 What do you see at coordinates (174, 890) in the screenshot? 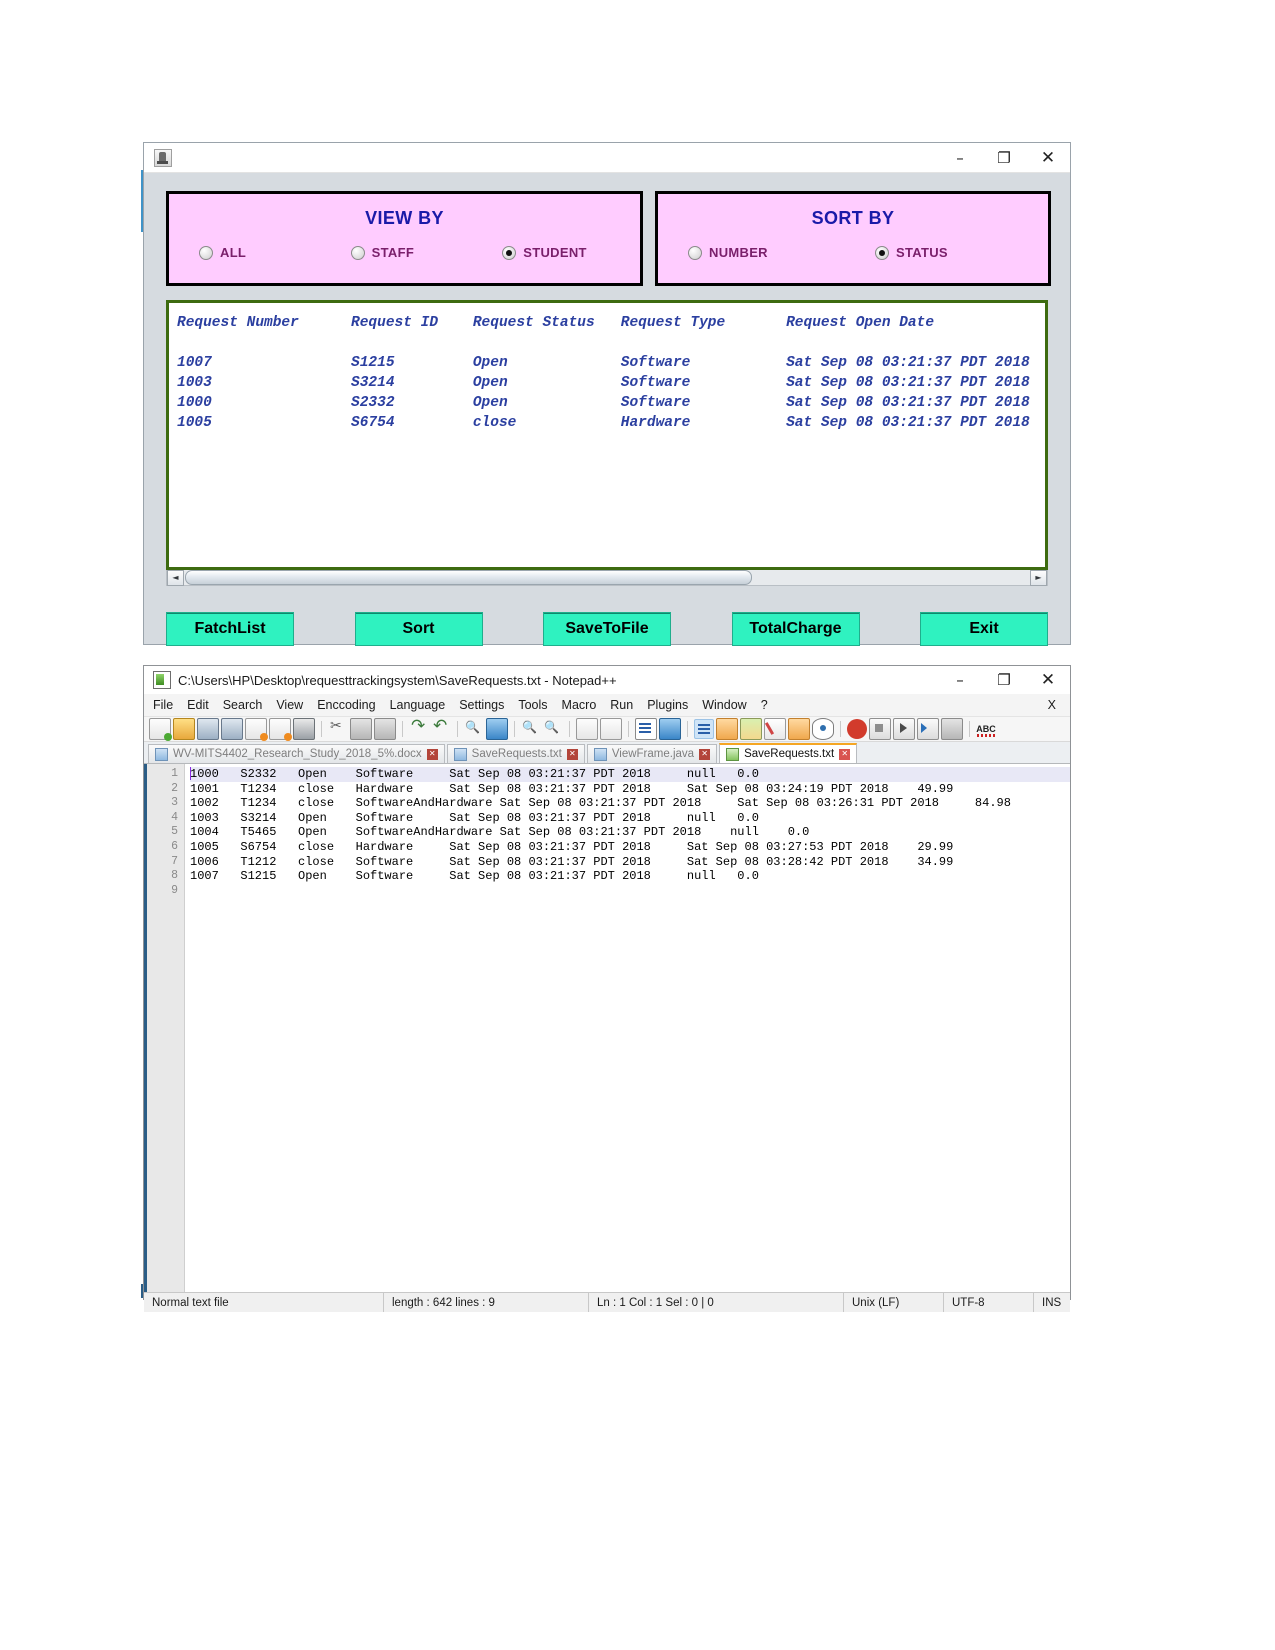
I see `line-number: 9` at bounding box center [174, 890].